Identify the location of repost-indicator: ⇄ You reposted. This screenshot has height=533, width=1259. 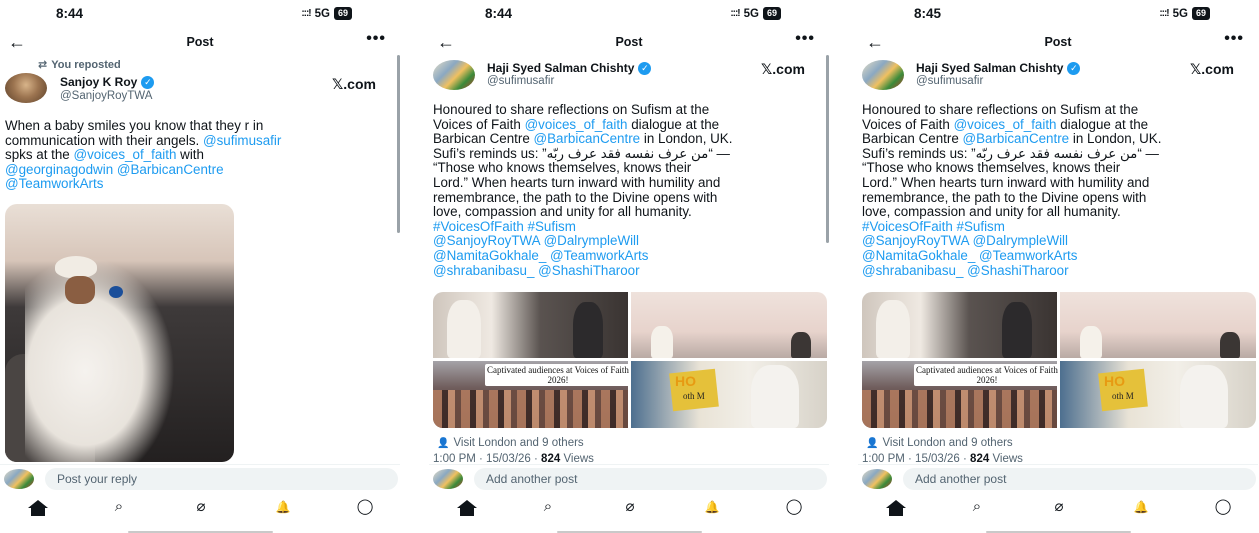
(79, 64).